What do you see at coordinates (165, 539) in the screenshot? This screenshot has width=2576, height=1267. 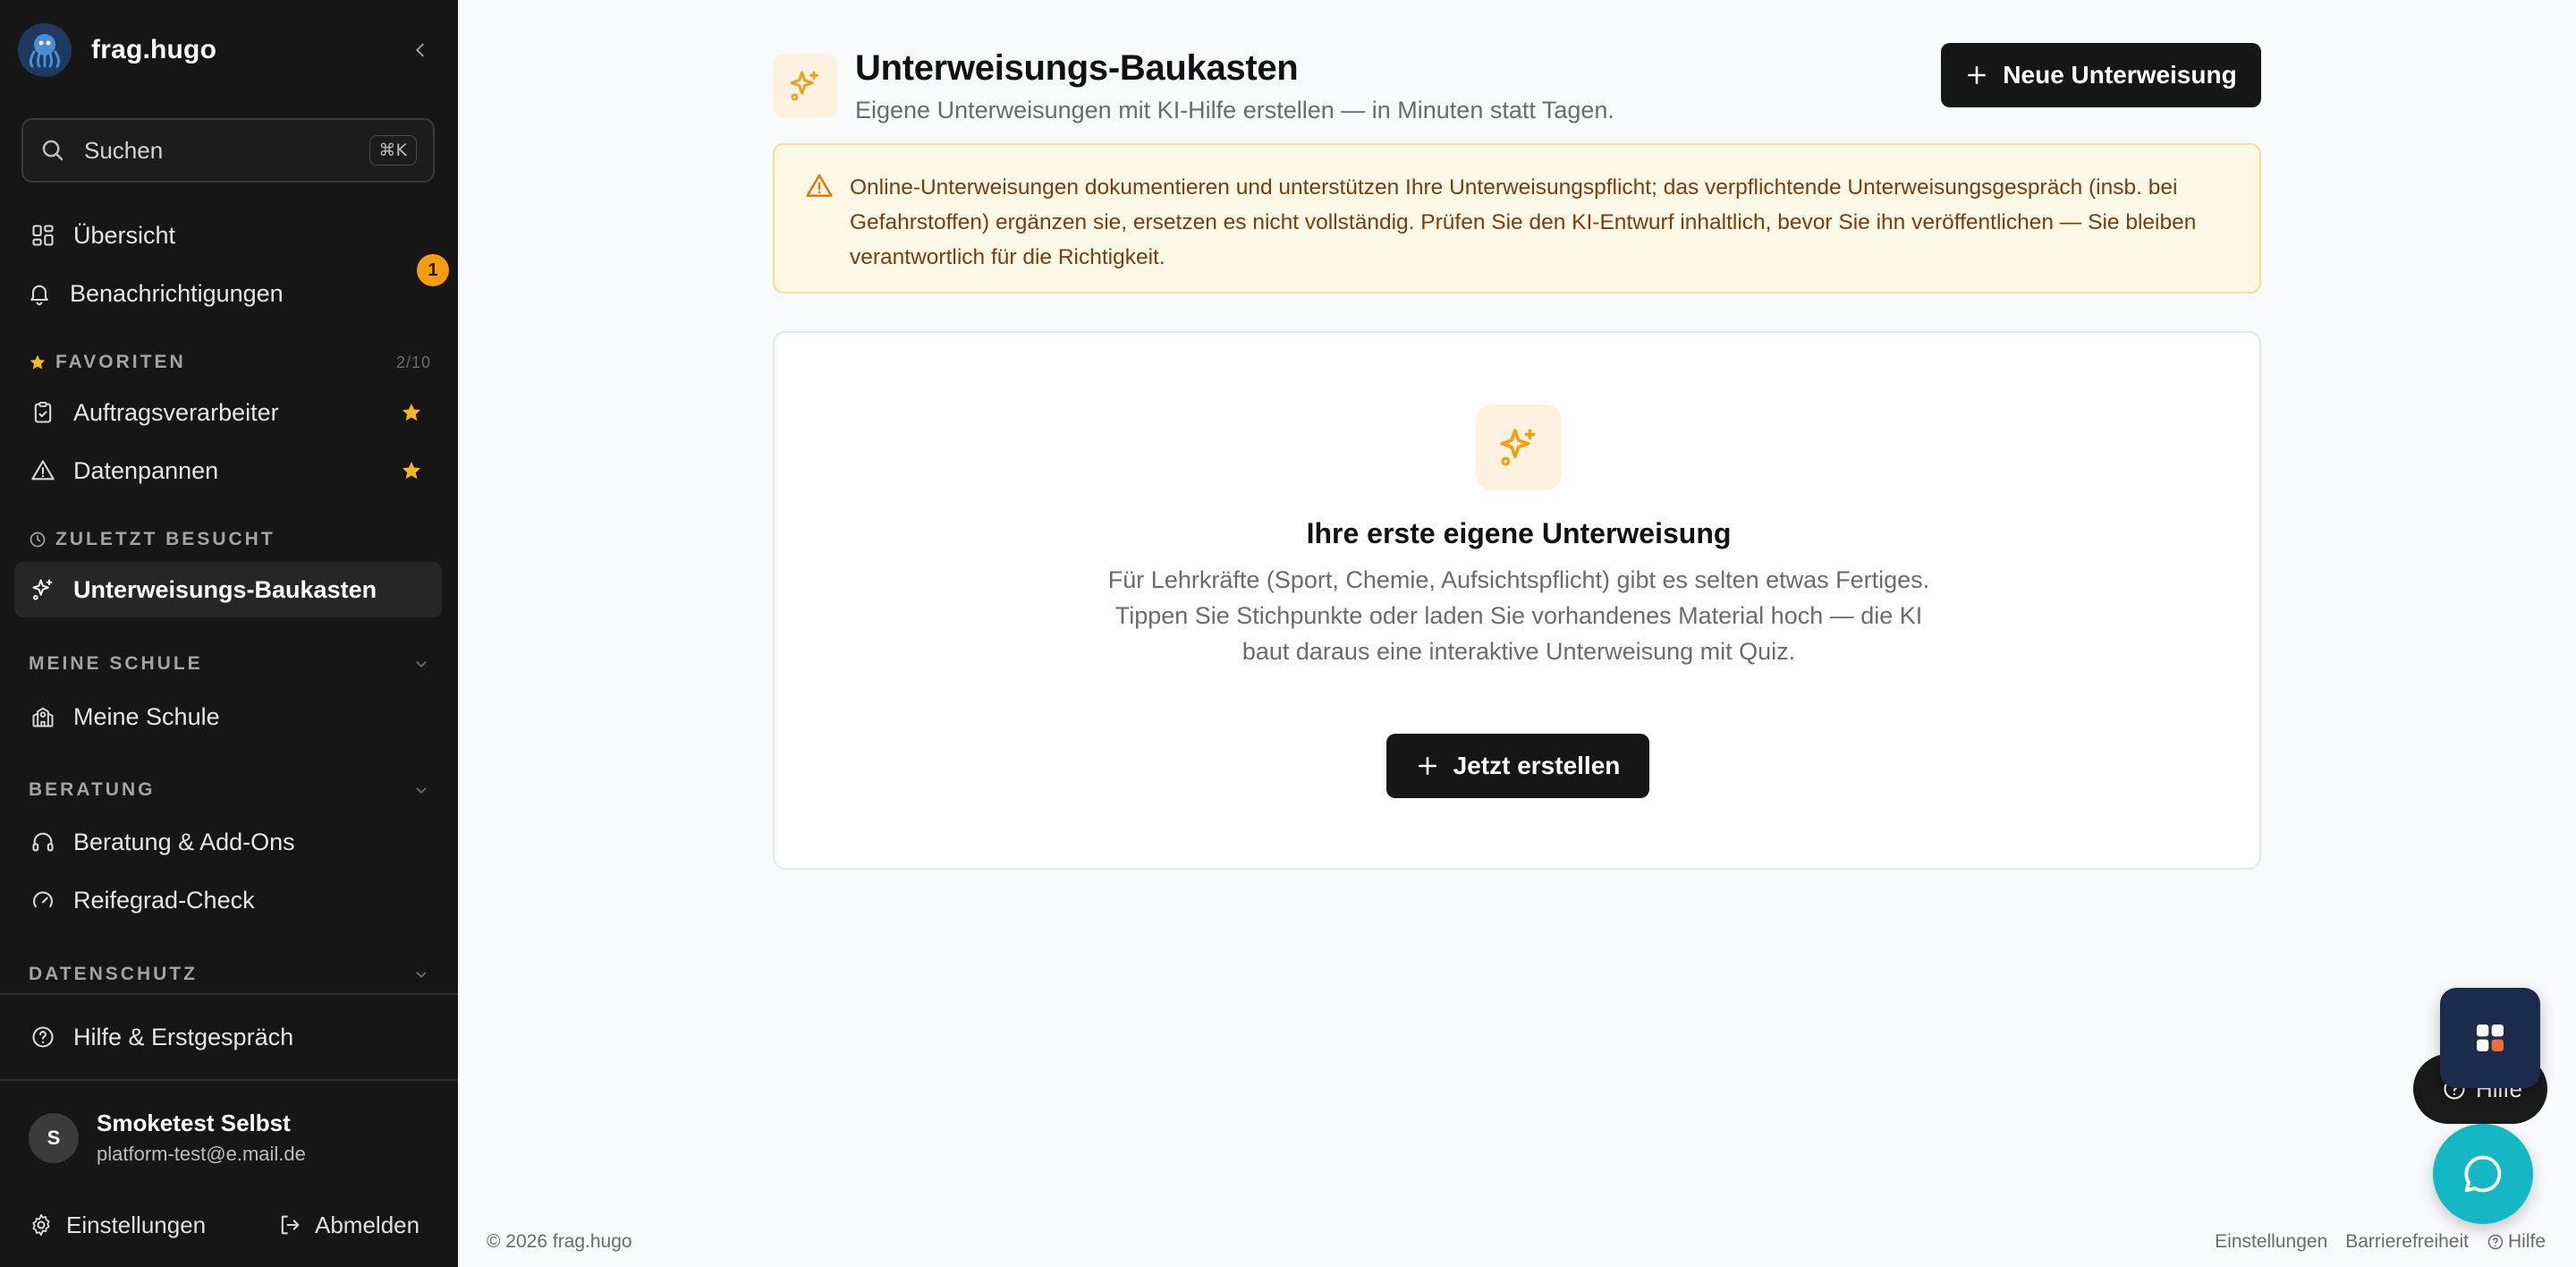 I see `section-title: ZULETZT BESUCHT` at bounding box center [165, 539].